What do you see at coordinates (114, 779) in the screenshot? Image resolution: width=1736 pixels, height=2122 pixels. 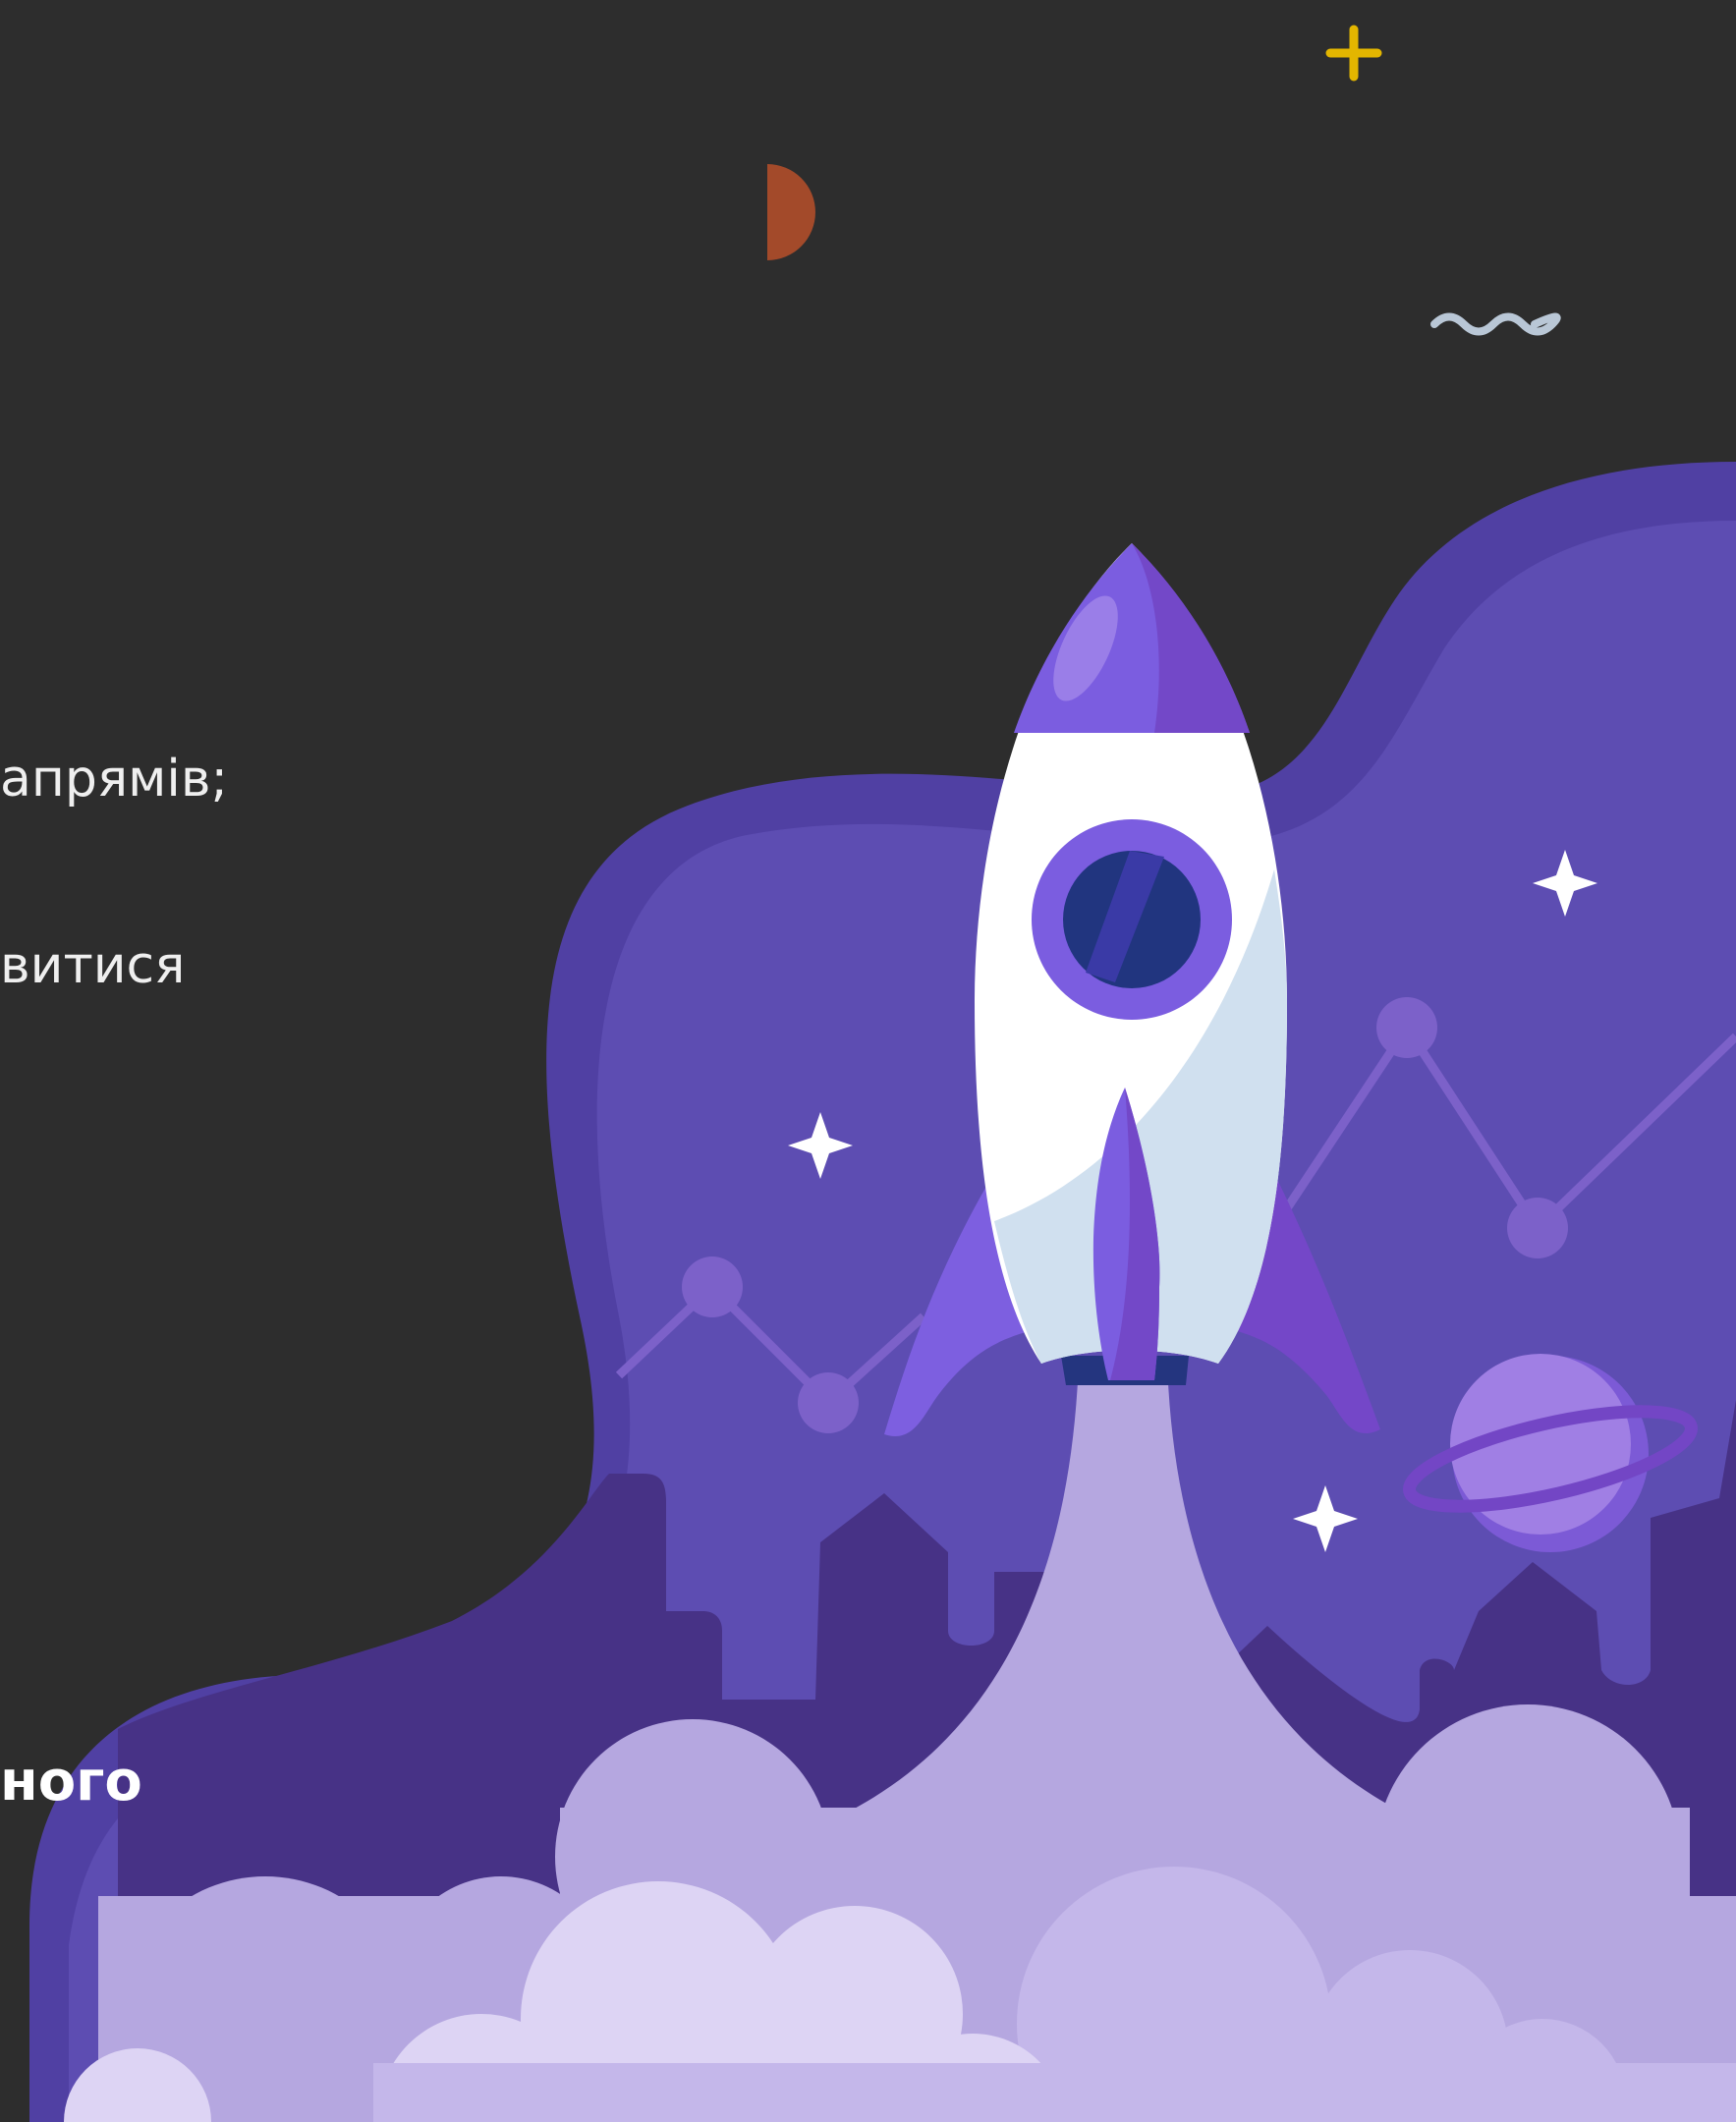 I see `text-fragment-1: апрямів;` at bounding box center [114, 779].